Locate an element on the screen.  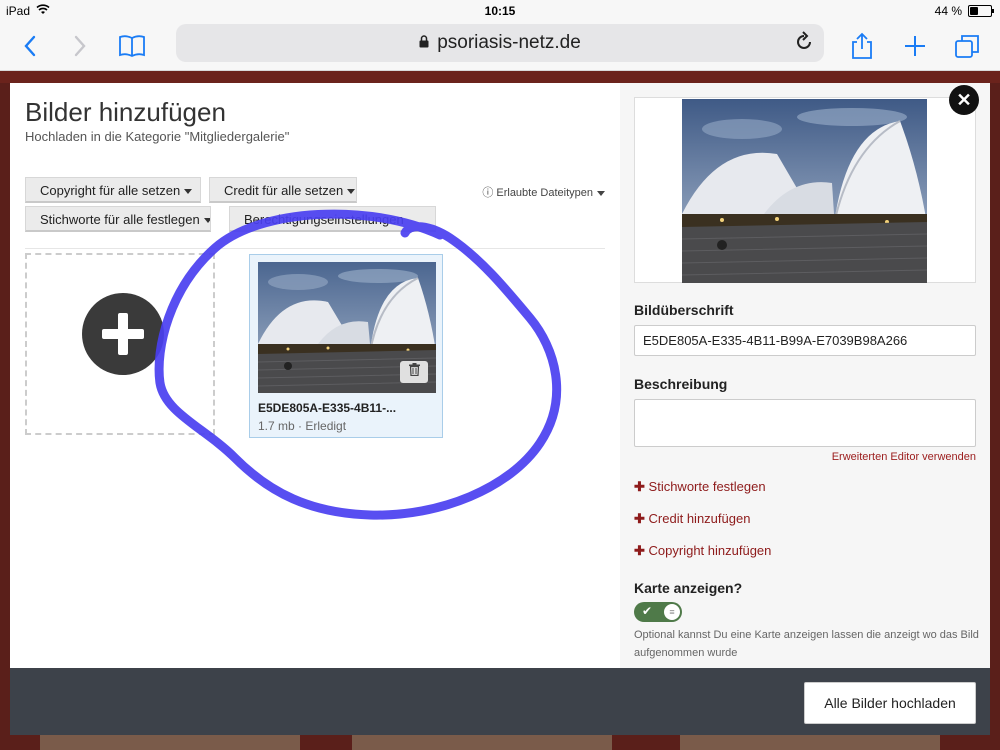
credit-all-button: Credit für alle setzen is located at coordinates (283, 190).